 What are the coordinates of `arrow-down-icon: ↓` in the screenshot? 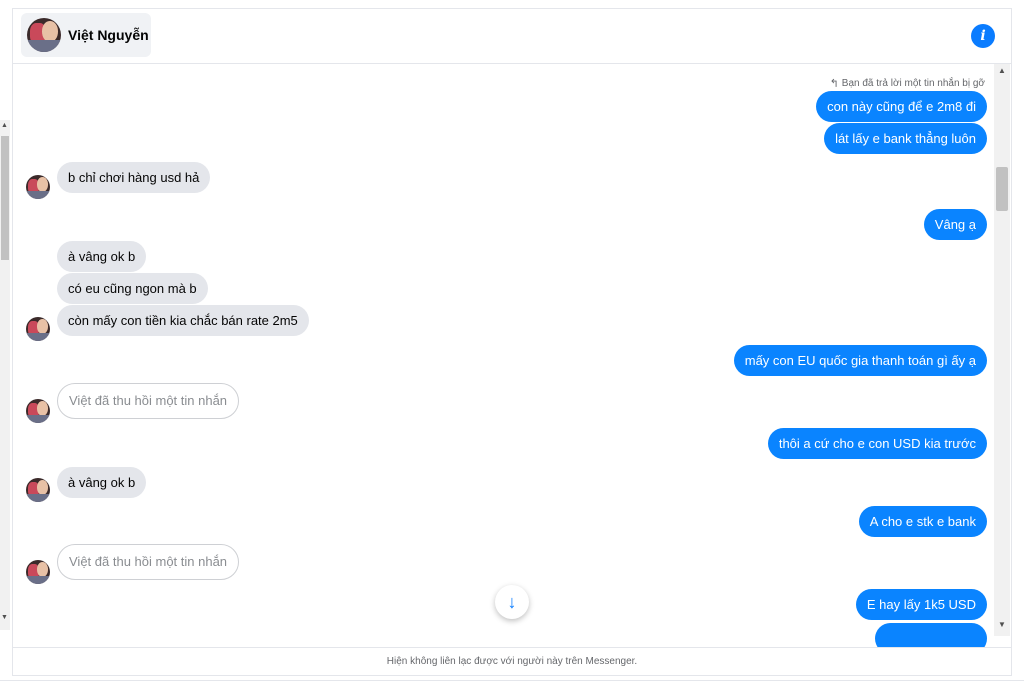 It's located at (512, 601).